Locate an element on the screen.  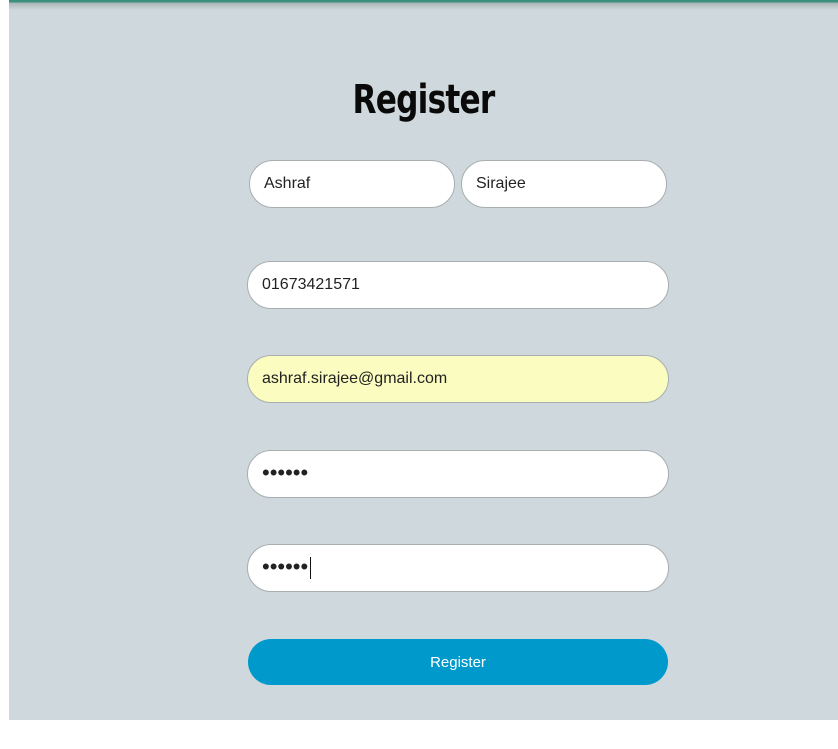
register-button: Register is located at coordinates (458, 662).